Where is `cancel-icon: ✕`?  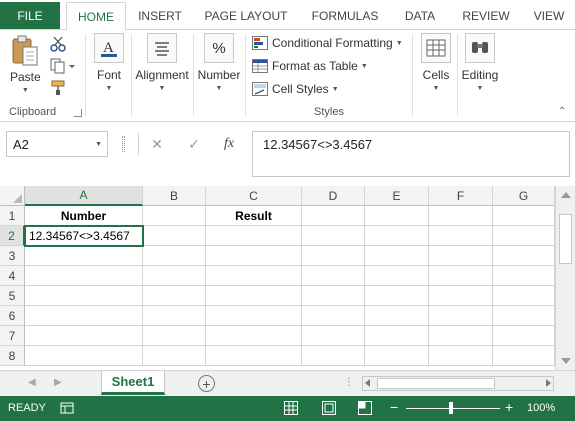
cancel-icon: ✕ is located at coordinates (157, 144).